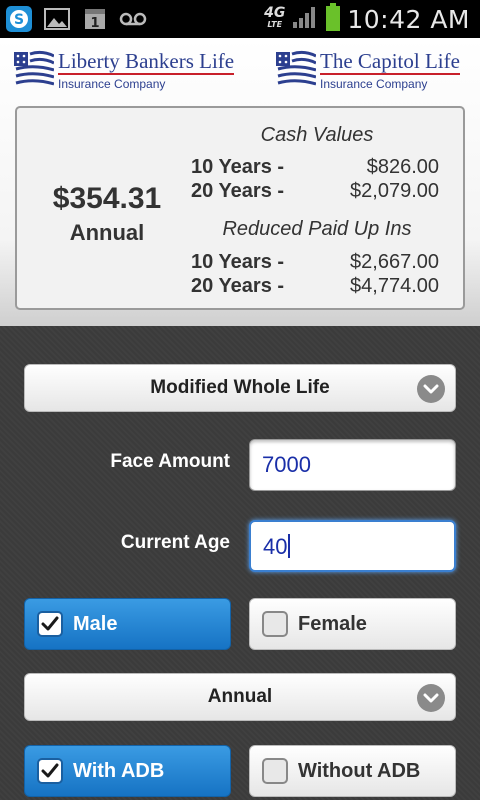 The image size is (480, 800). What do you see at coordinates (352, 771) in the screenshot?
I see `without-adb-toggle: Without ADB` at bounding box center [352, 771].